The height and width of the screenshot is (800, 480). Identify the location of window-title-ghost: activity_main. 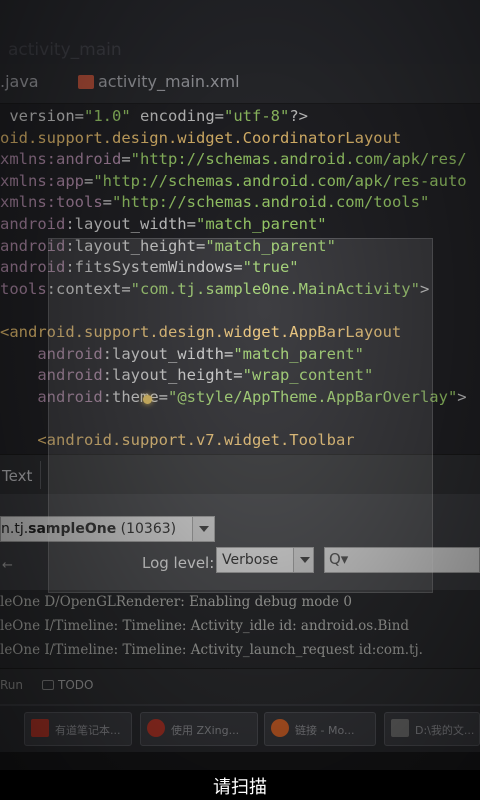
(65, 50).